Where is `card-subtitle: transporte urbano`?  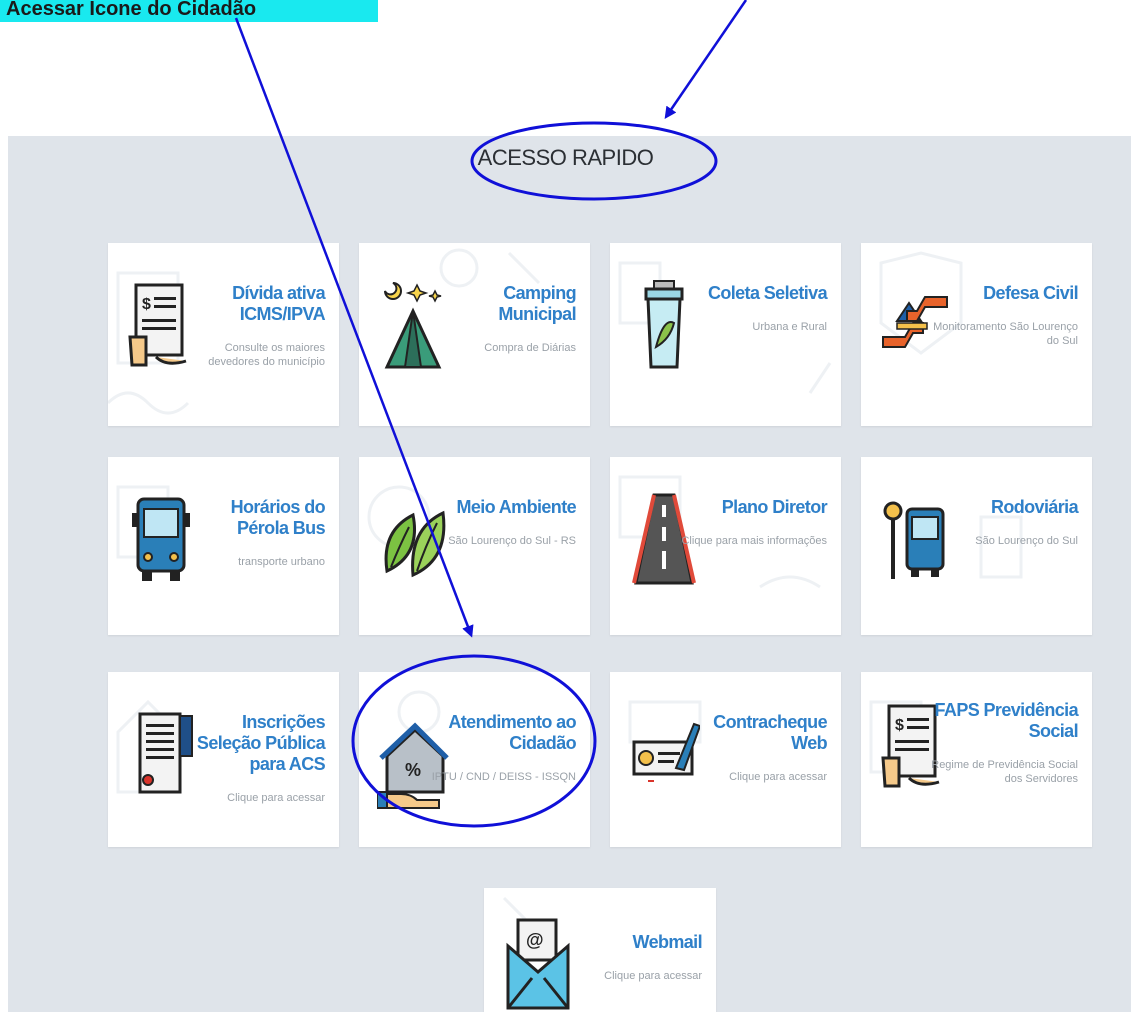
card-subtitle: transporte urbano is located at coordinates (281, 562).